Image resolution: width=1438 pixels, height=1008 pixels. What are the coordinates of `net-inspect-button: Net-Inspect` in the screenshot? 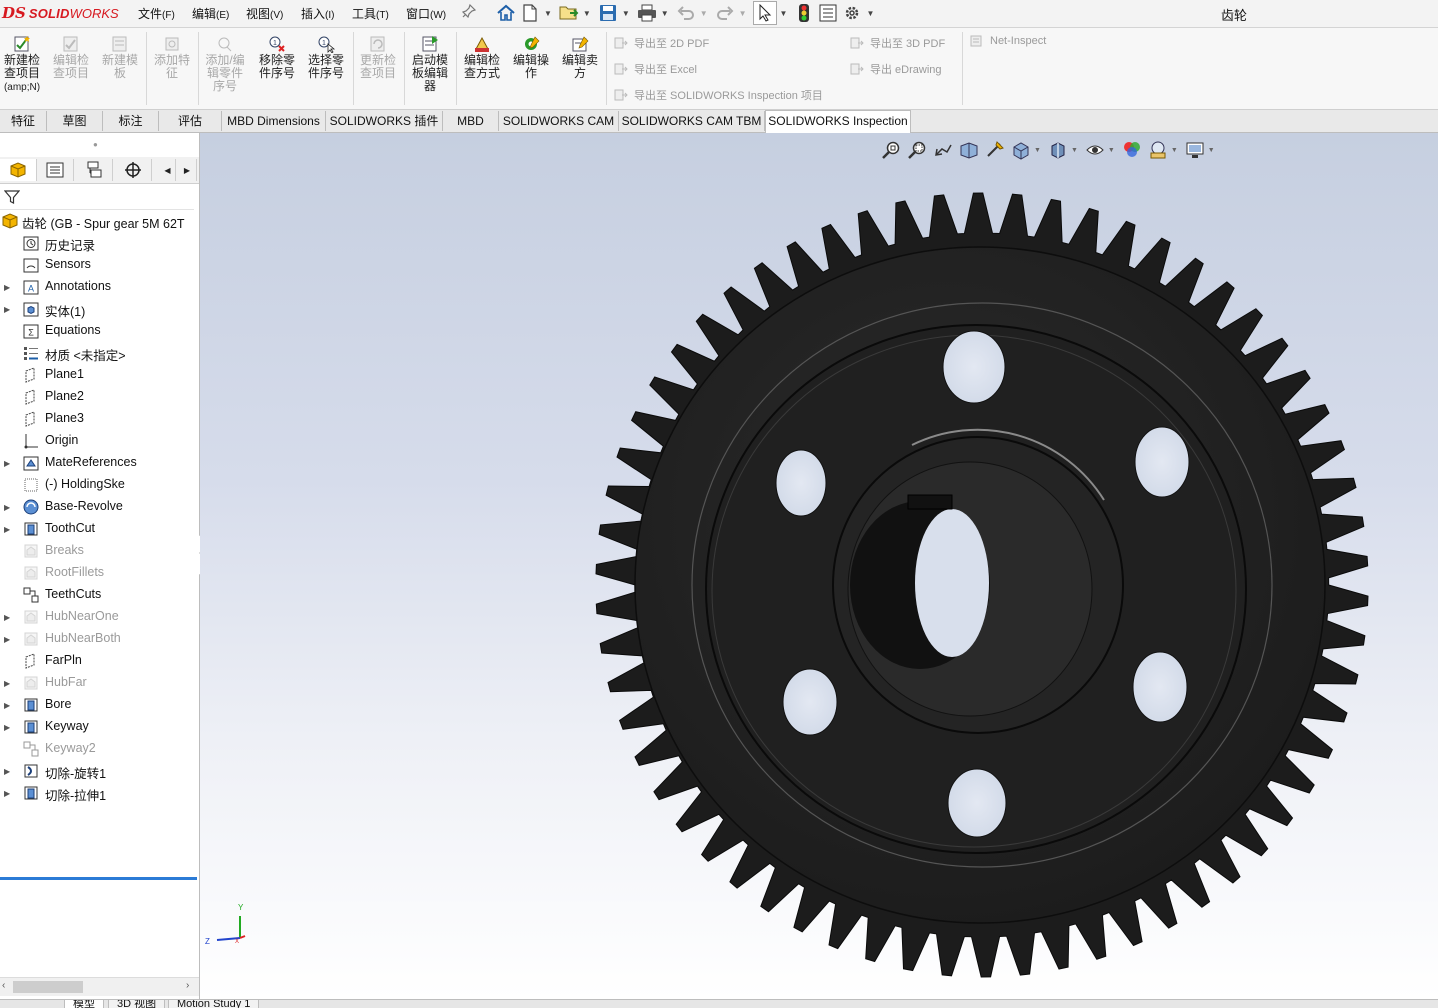 It's located at (1008, 41).